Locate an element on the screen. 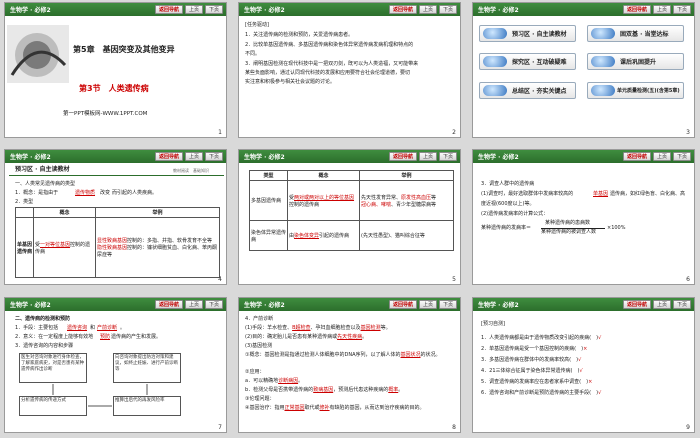  menu-explore: 探究区 · 互动破疑难 is located at coordinates (527, 61).